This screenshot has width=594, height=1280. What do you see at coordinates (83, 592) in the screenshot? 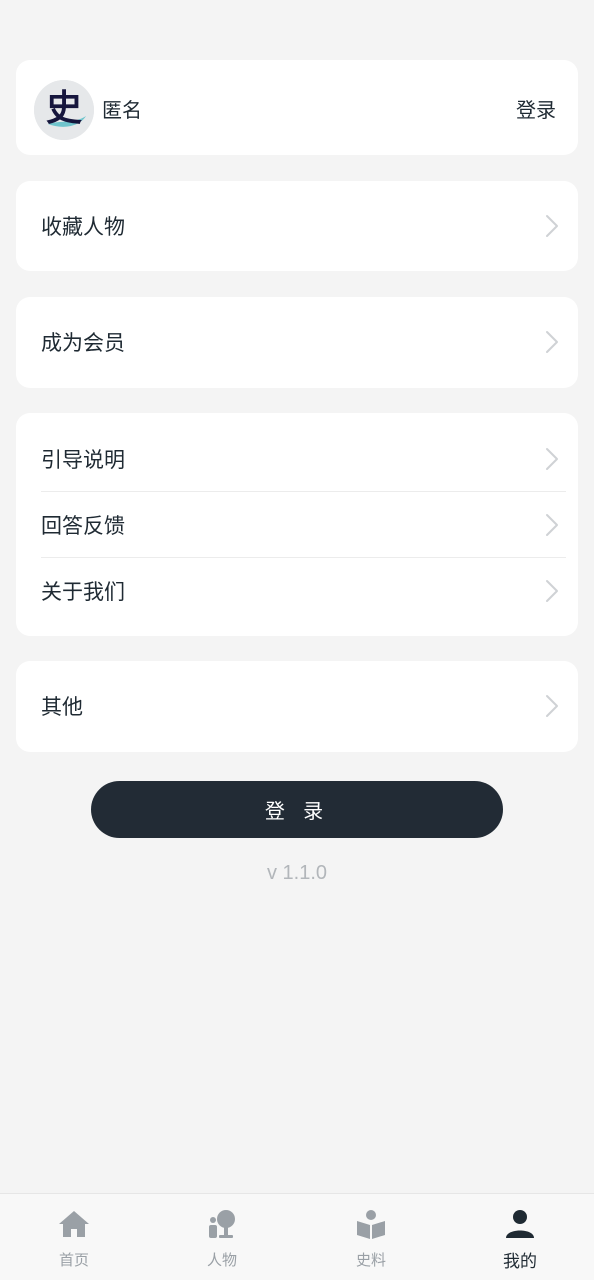
I see `menu-item-label: 关于我们` at bounding box center [83, 592].